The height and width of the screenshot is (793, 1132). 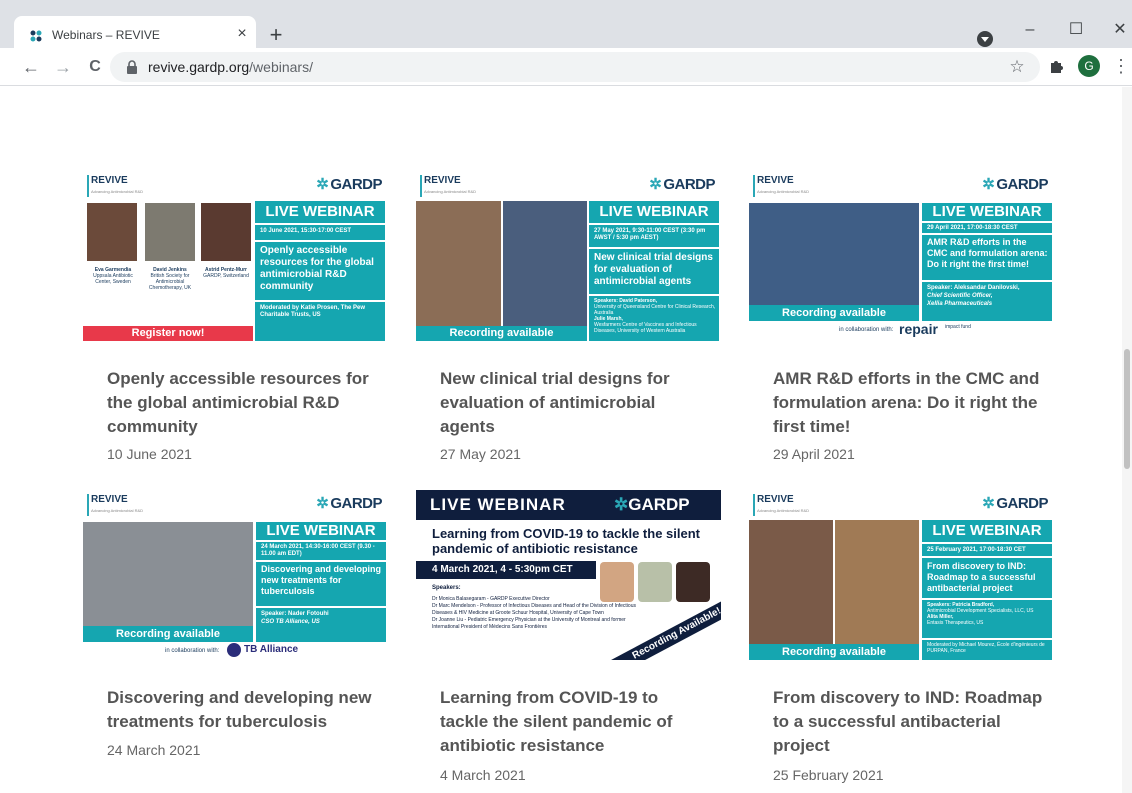 What do you see at coordinates (1116, 30) in the screenshot?
I see `close-window-button: ✕` at bounding box center [1116, 30].